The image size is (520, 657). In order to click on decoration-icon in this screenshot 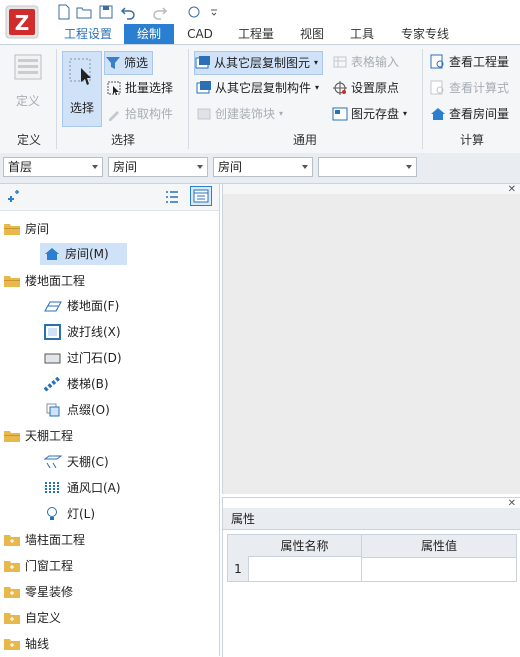, I will do `click(204, 114)`.